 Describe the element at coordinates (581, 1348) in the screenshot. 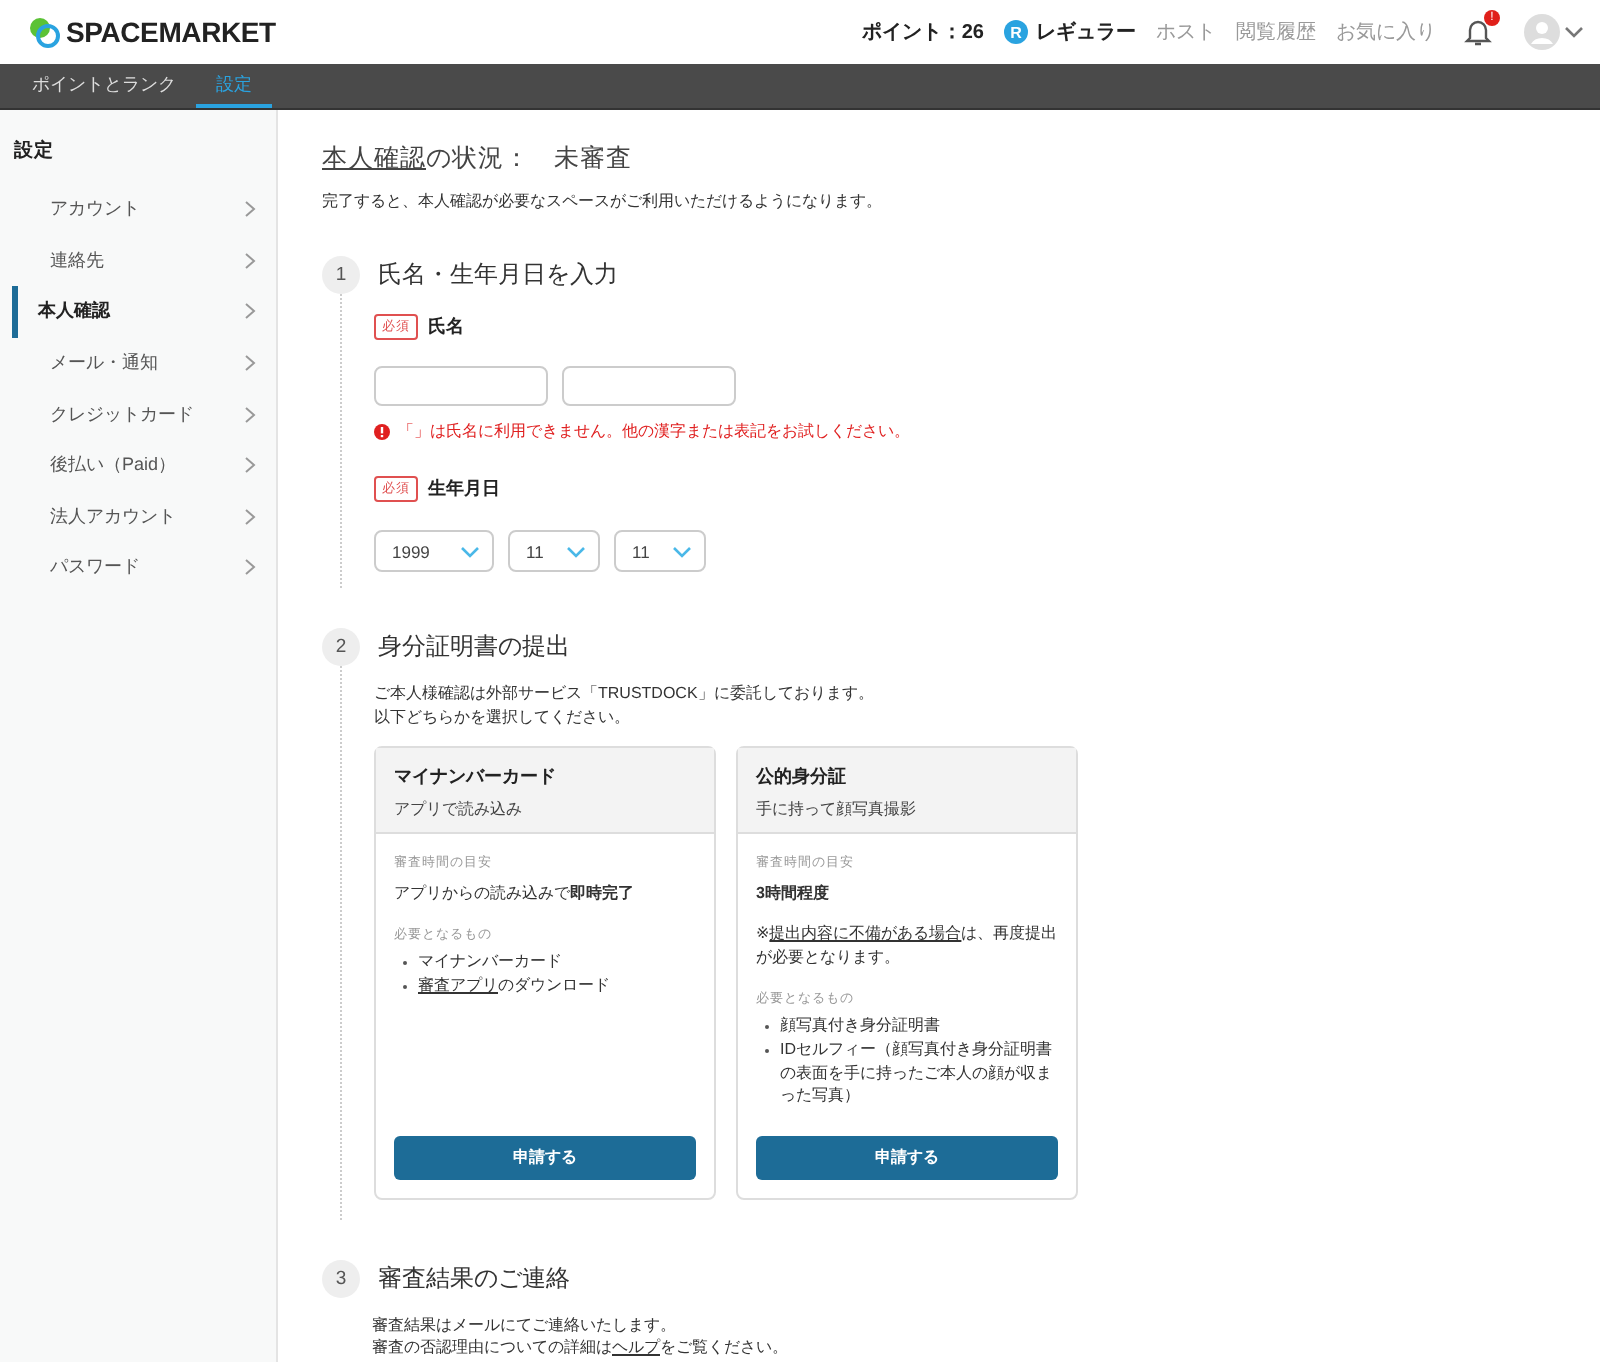

I see `info-text: 審査の否認理由についての詳細はヘルプをご覧ください。` at that location.